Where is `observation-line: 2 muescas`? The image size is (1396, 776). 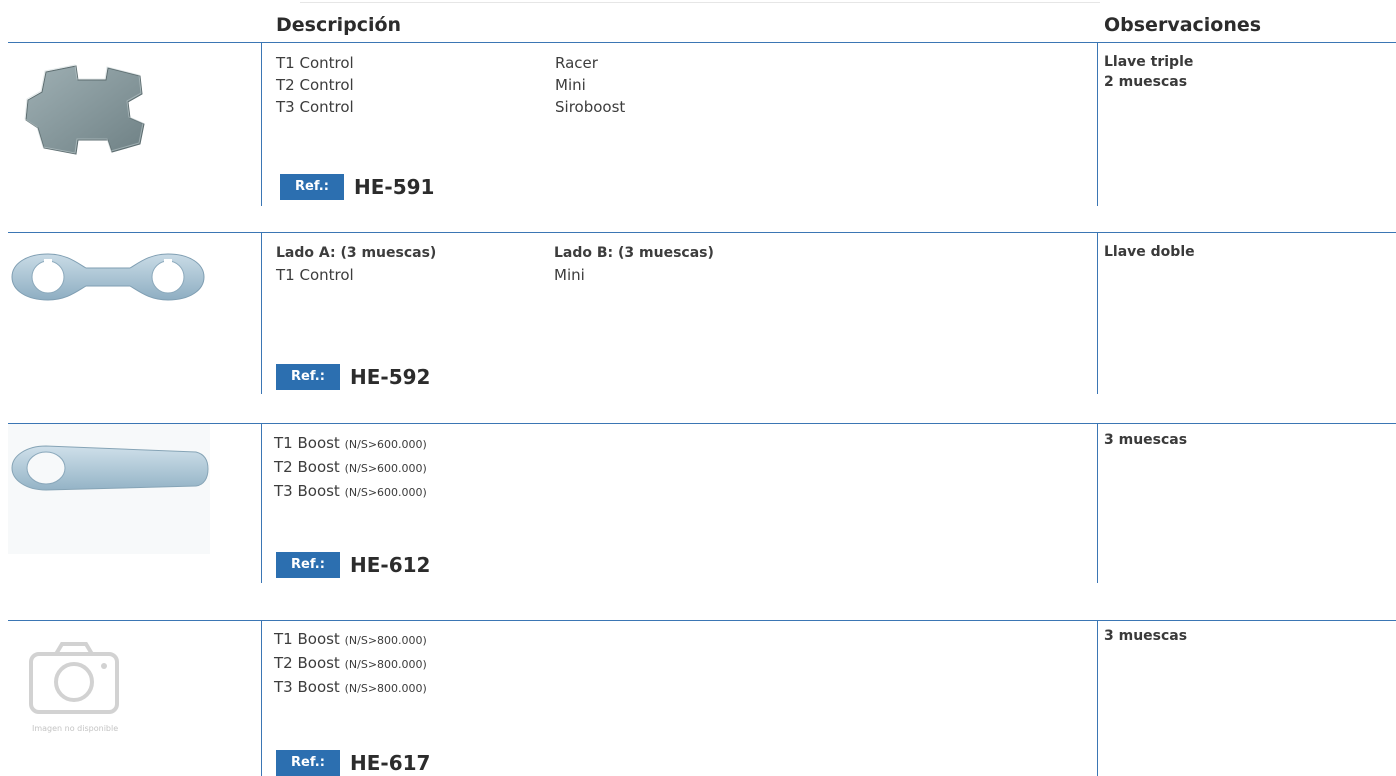 observation-line: 2 muescas is located at coordinates (1146, 82).